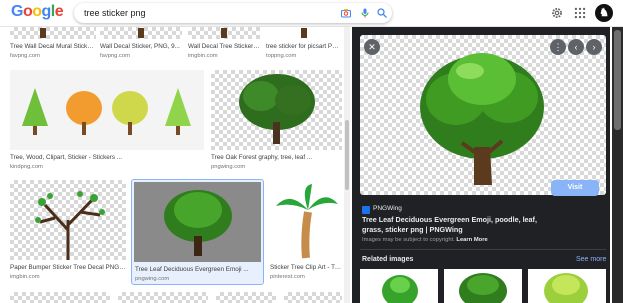 The height and width of the screenshot is (303, 623). I want to click on result-card: Wall Decal Sticker, PNG, 9... favpng.com, so click(141, 45).